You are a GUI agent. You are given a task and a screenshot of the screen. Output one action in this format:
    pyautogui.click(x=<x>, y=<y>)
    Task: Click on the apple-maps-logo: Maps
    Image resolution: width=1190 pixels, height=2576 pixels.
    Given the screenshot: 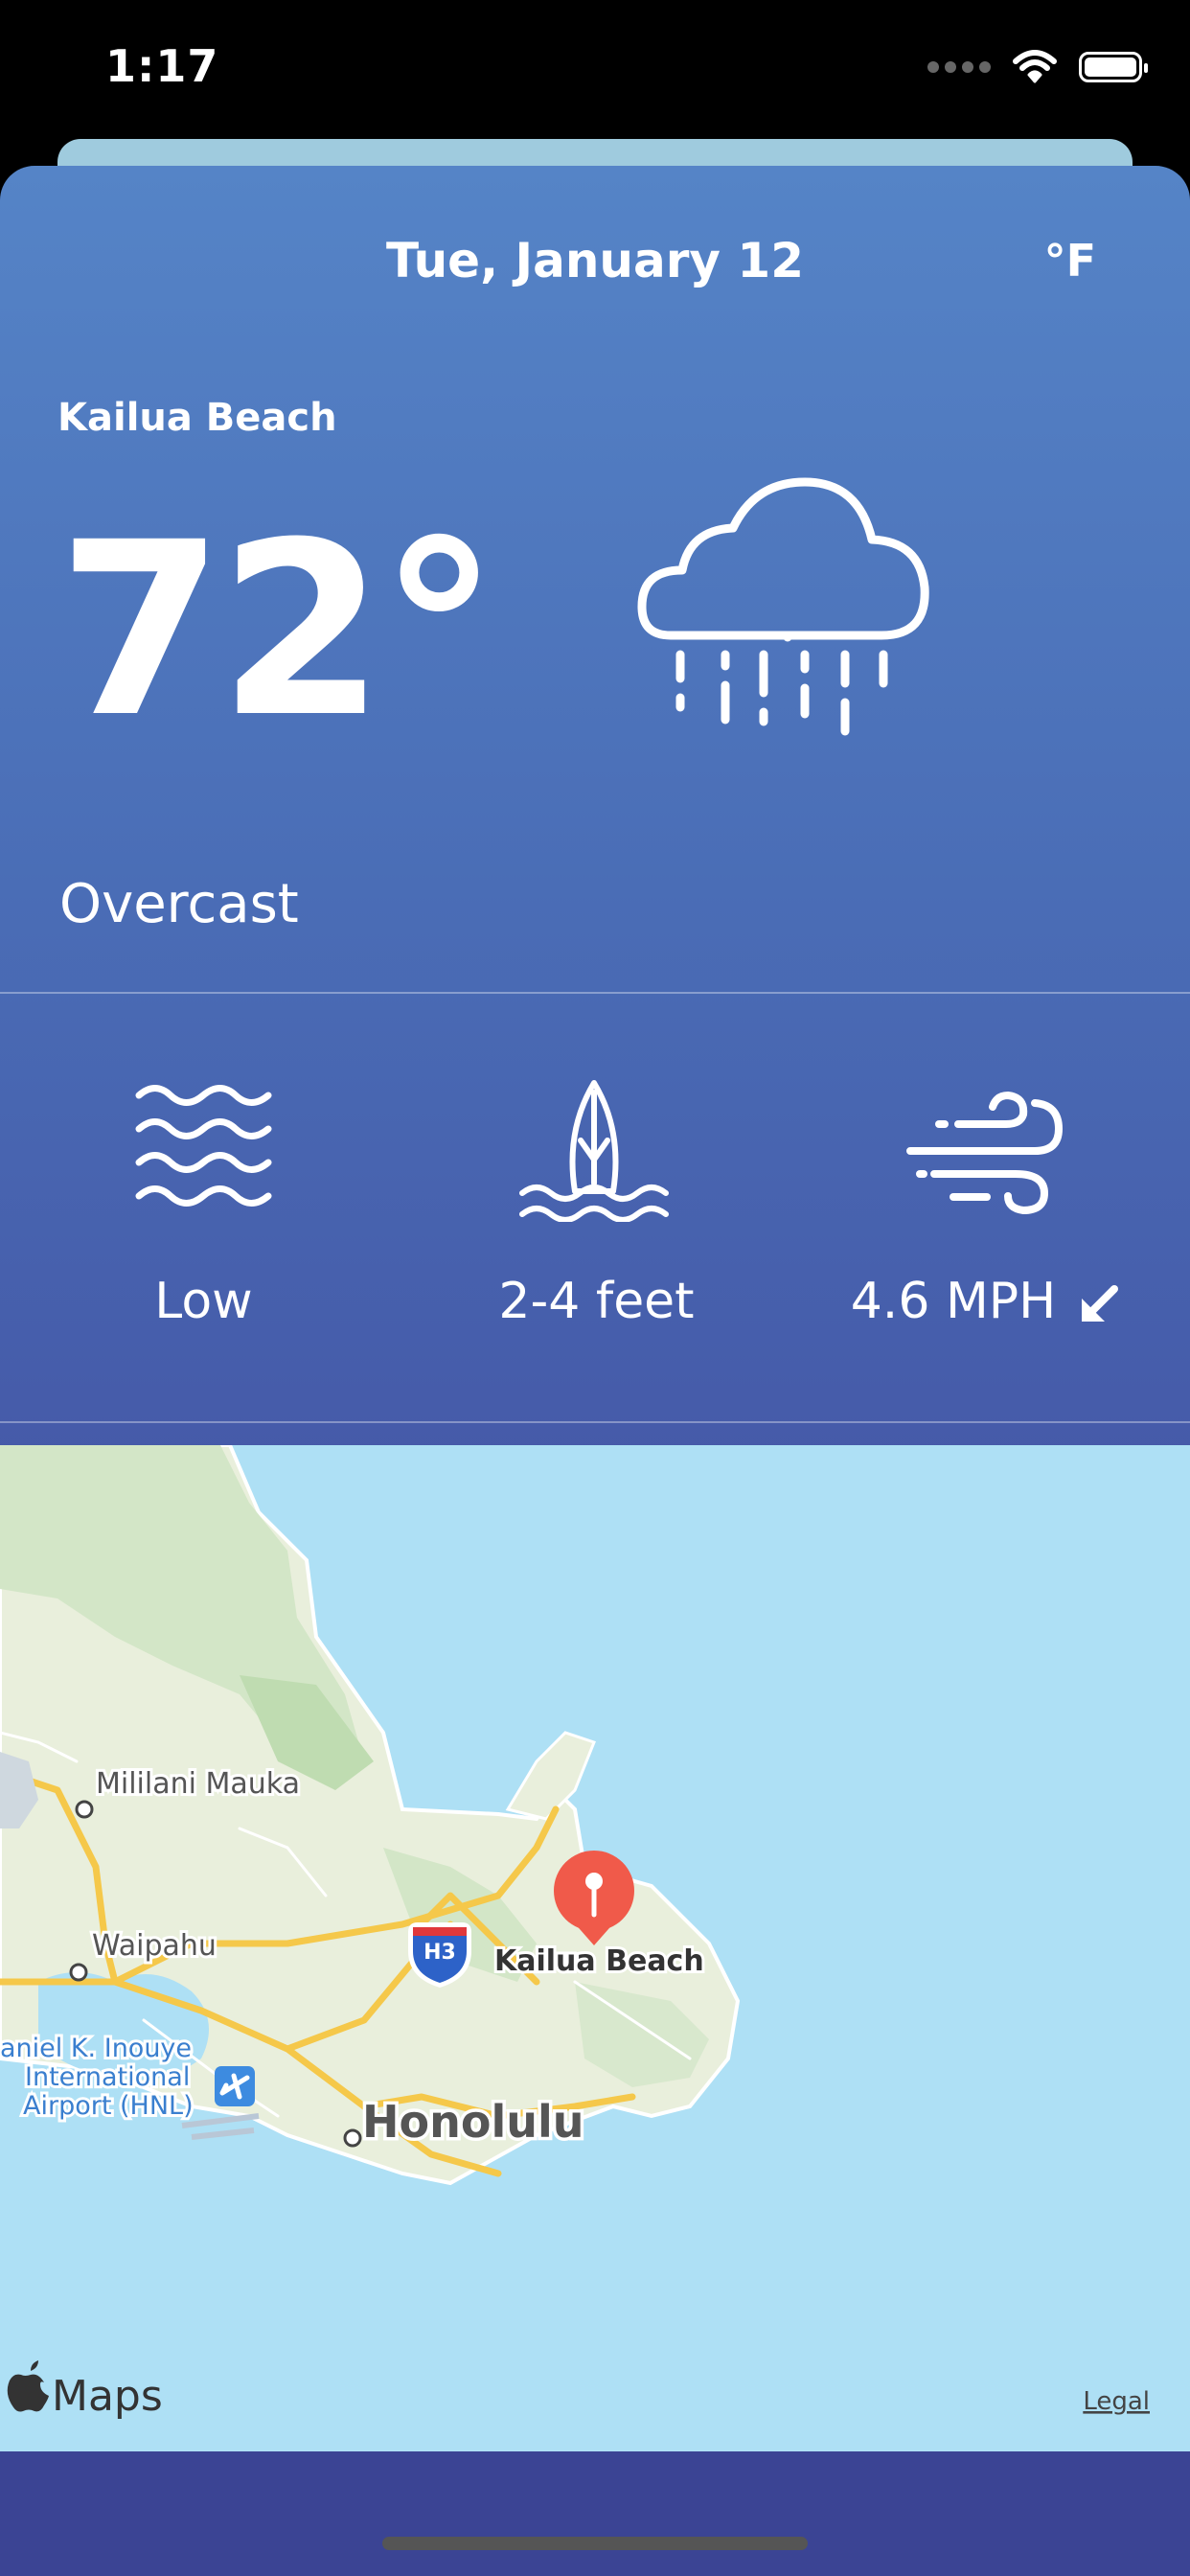 What is the action you would take?
    pyautogui.click(x=85, y=2390)
    